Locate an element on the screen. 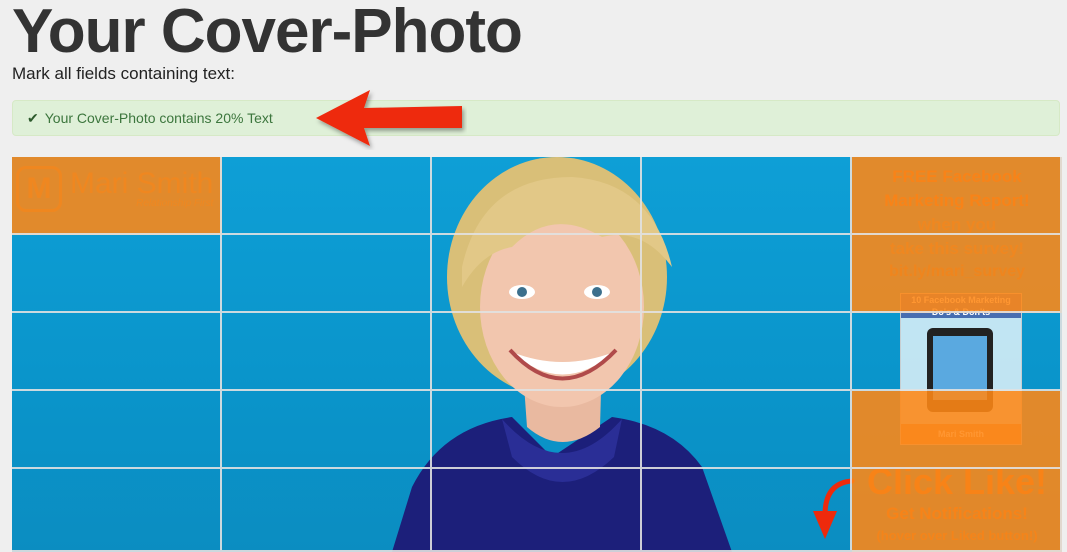 The image size is (1067, 552). text-percentage-alert: ✔ Your Cover-Photo contains 20% Text is located at coordinates (536, 118).